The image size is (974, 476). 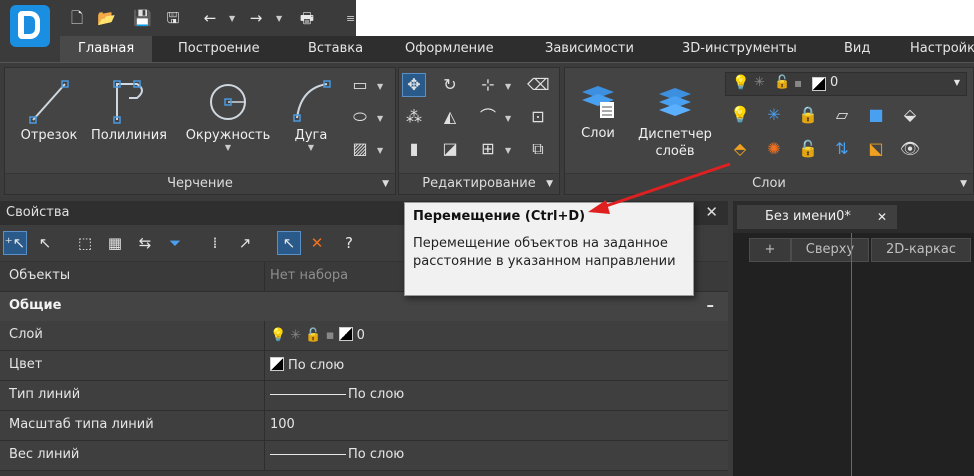 What do you see at coordinates (349, 243) in the screenshot?
I see `help-icon: ?` at bounding box center [349, 243].